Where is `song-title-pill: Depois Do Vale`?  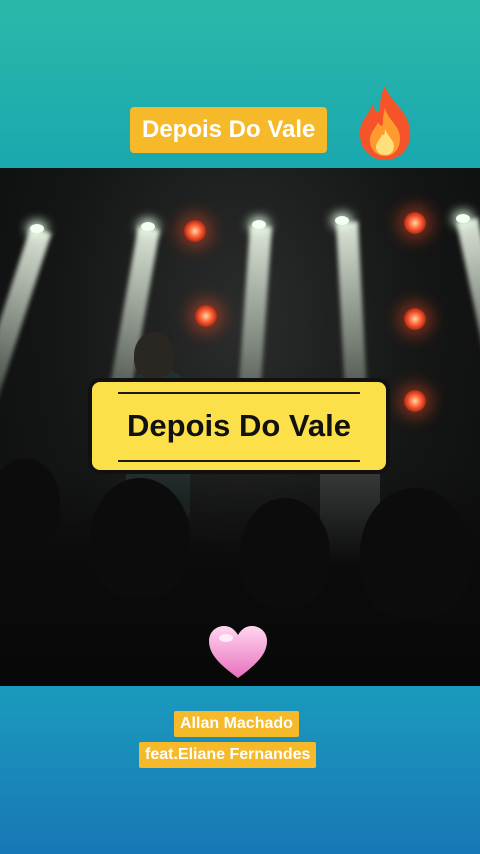 song-title-pill: Depois Do Vale is located at coordinates (229, 130).